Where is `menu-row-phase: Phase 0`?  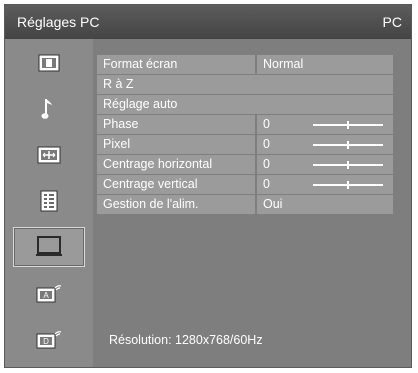 menu-row-phase: Phase 0 is located at coordinates (245, 125).